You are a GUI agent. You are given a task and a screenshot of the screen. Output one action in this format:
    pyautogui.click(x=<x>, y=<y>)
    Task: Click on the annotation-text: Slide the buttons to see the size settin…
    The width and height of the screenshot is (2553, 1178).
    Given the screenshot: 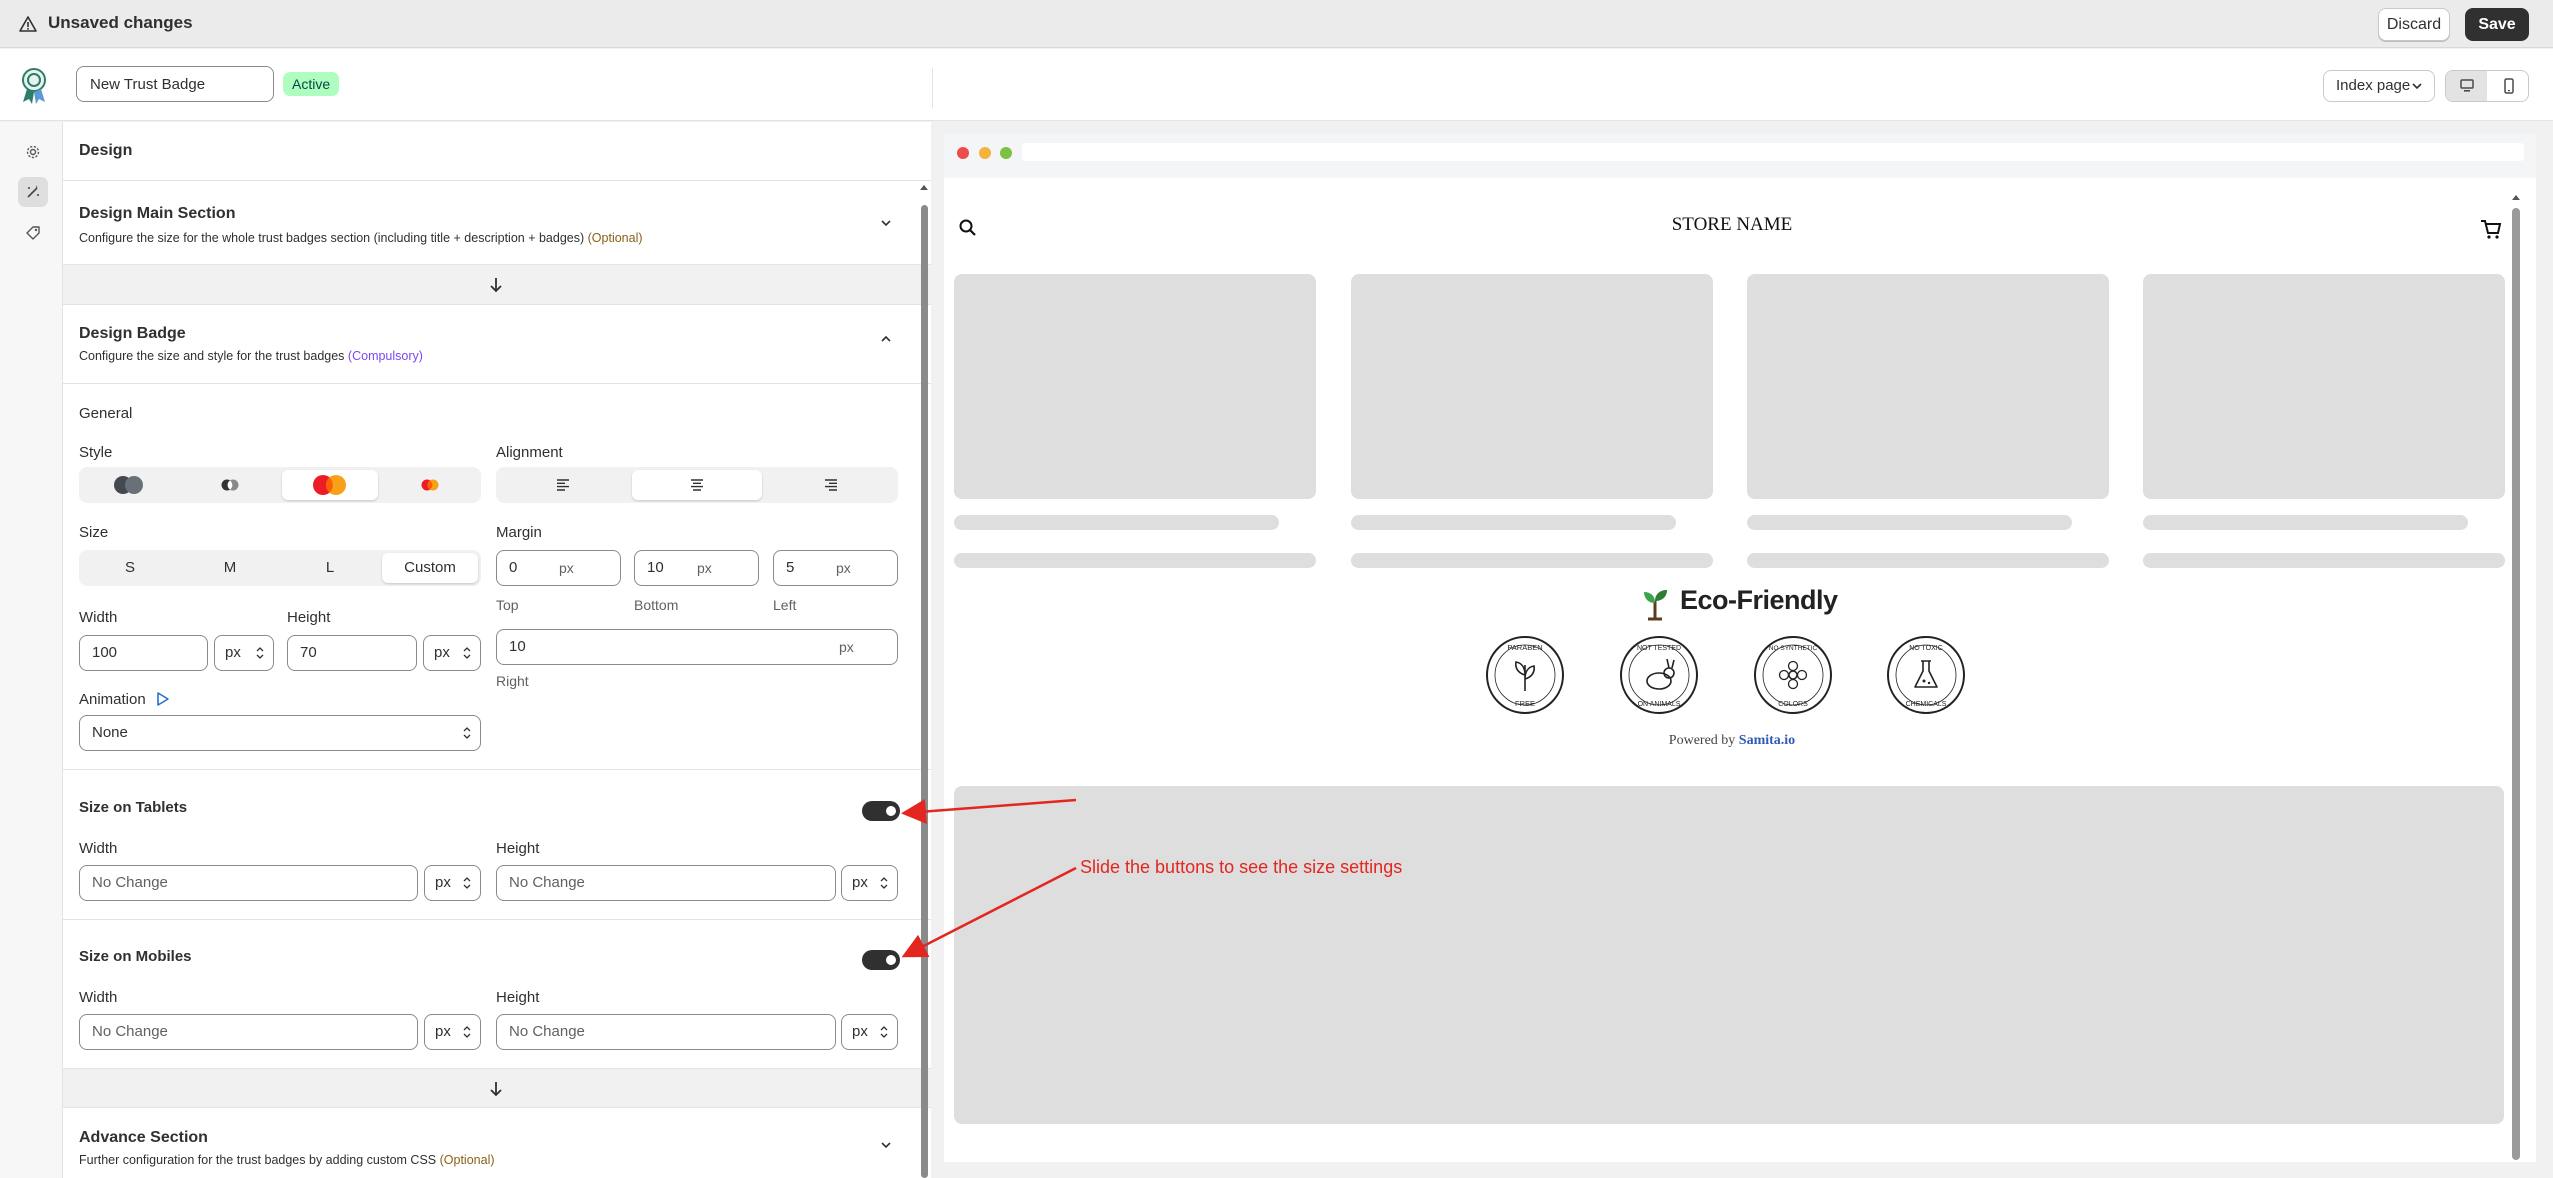 What is the action you would take?
    pyautogui.click(x=1241, y=867)
    